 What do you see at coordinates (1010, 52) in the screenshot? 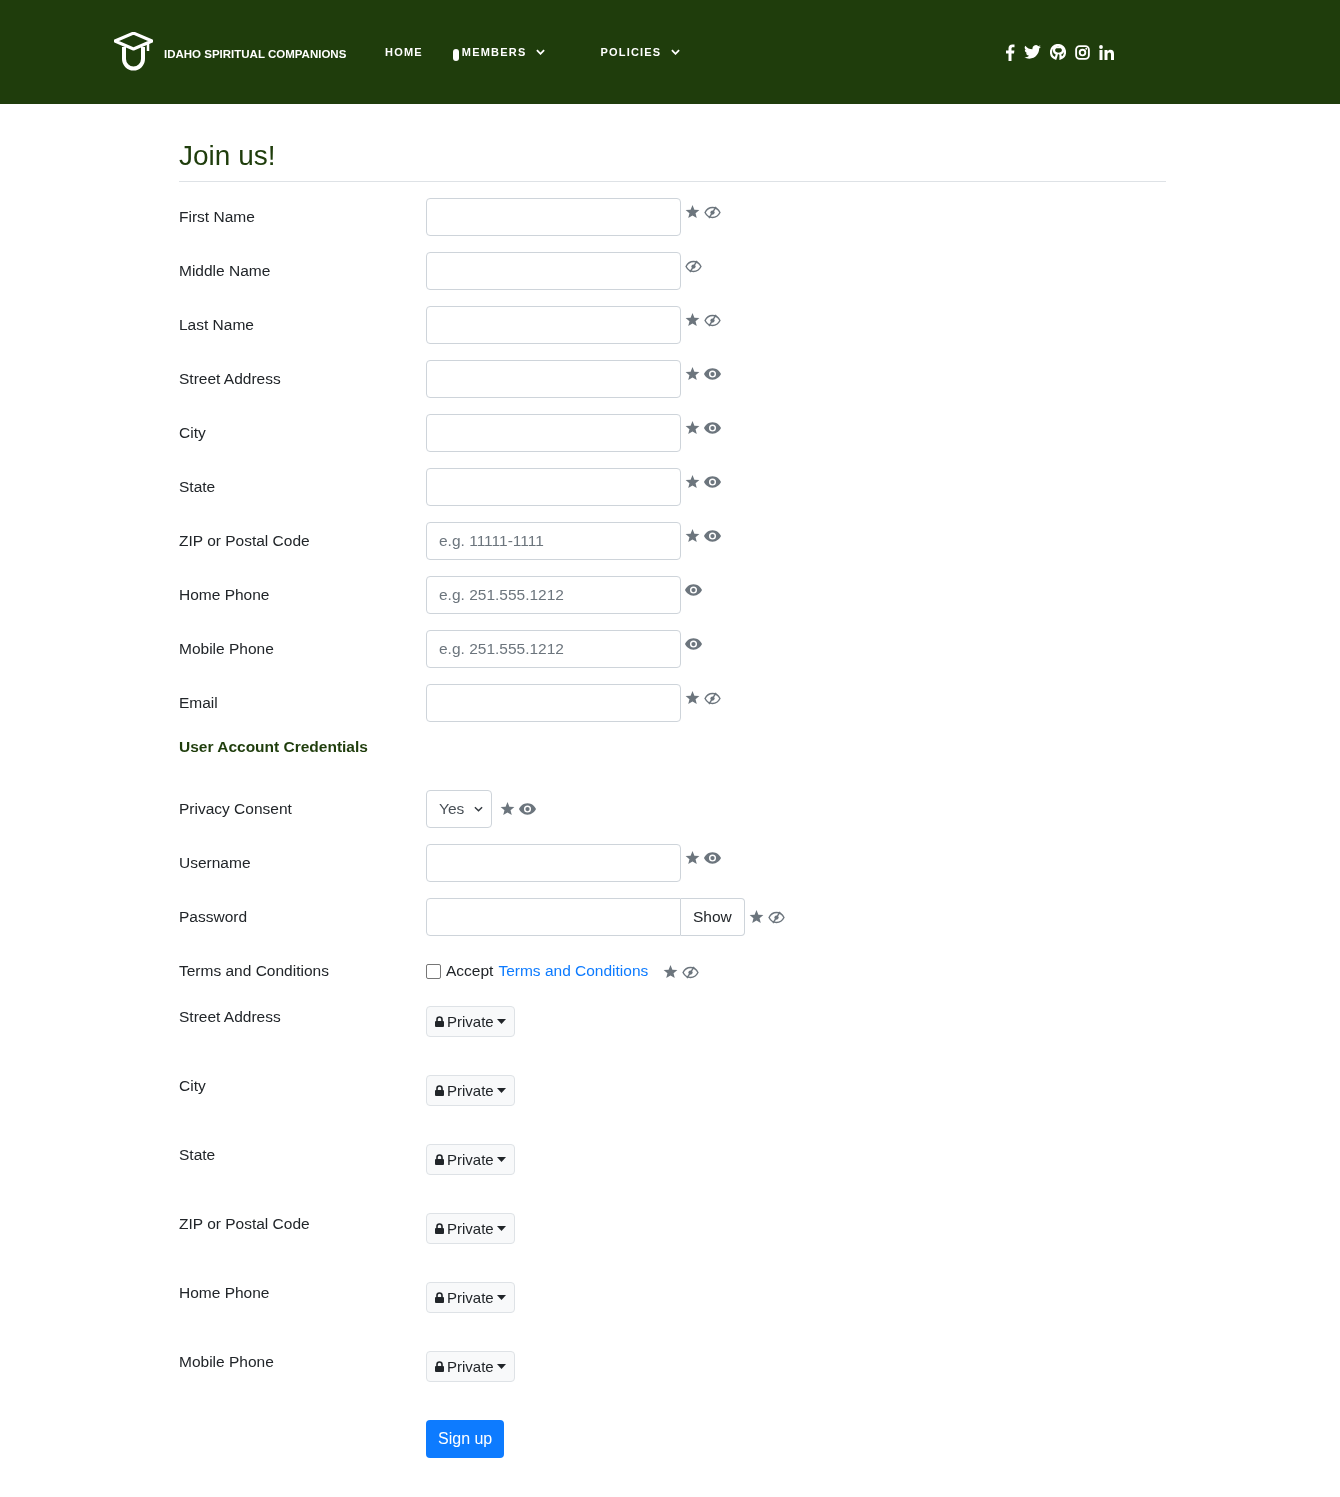
I see `facebook-icon` at bounding box center [1010, 52].